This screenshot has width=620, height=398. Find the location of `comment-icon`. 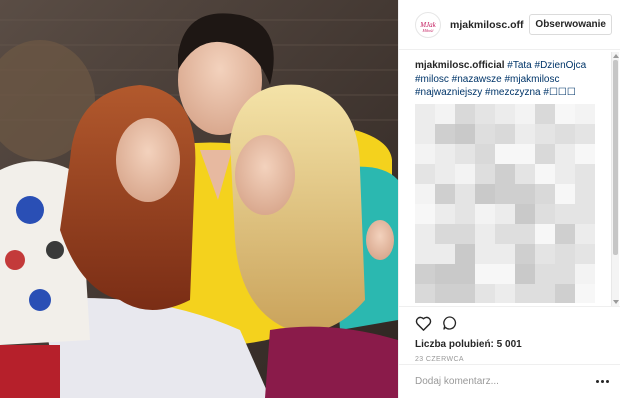

comment-icon is located at coordinates (450, 323).